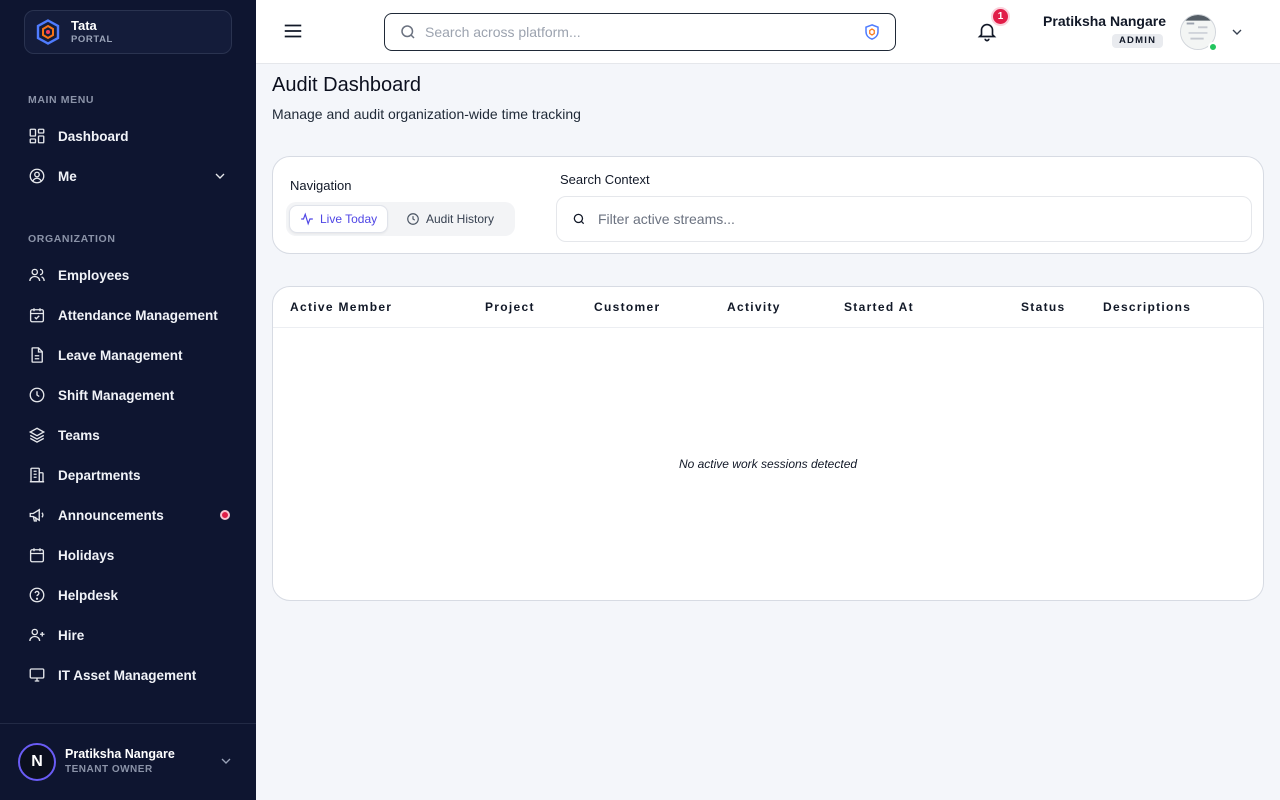 The image size is (1280, 800). What do you see at coordinates (1138, 41) in the screenshot?
I see `user-role-badge: ADMIN` at bounding box center [1138, 41].